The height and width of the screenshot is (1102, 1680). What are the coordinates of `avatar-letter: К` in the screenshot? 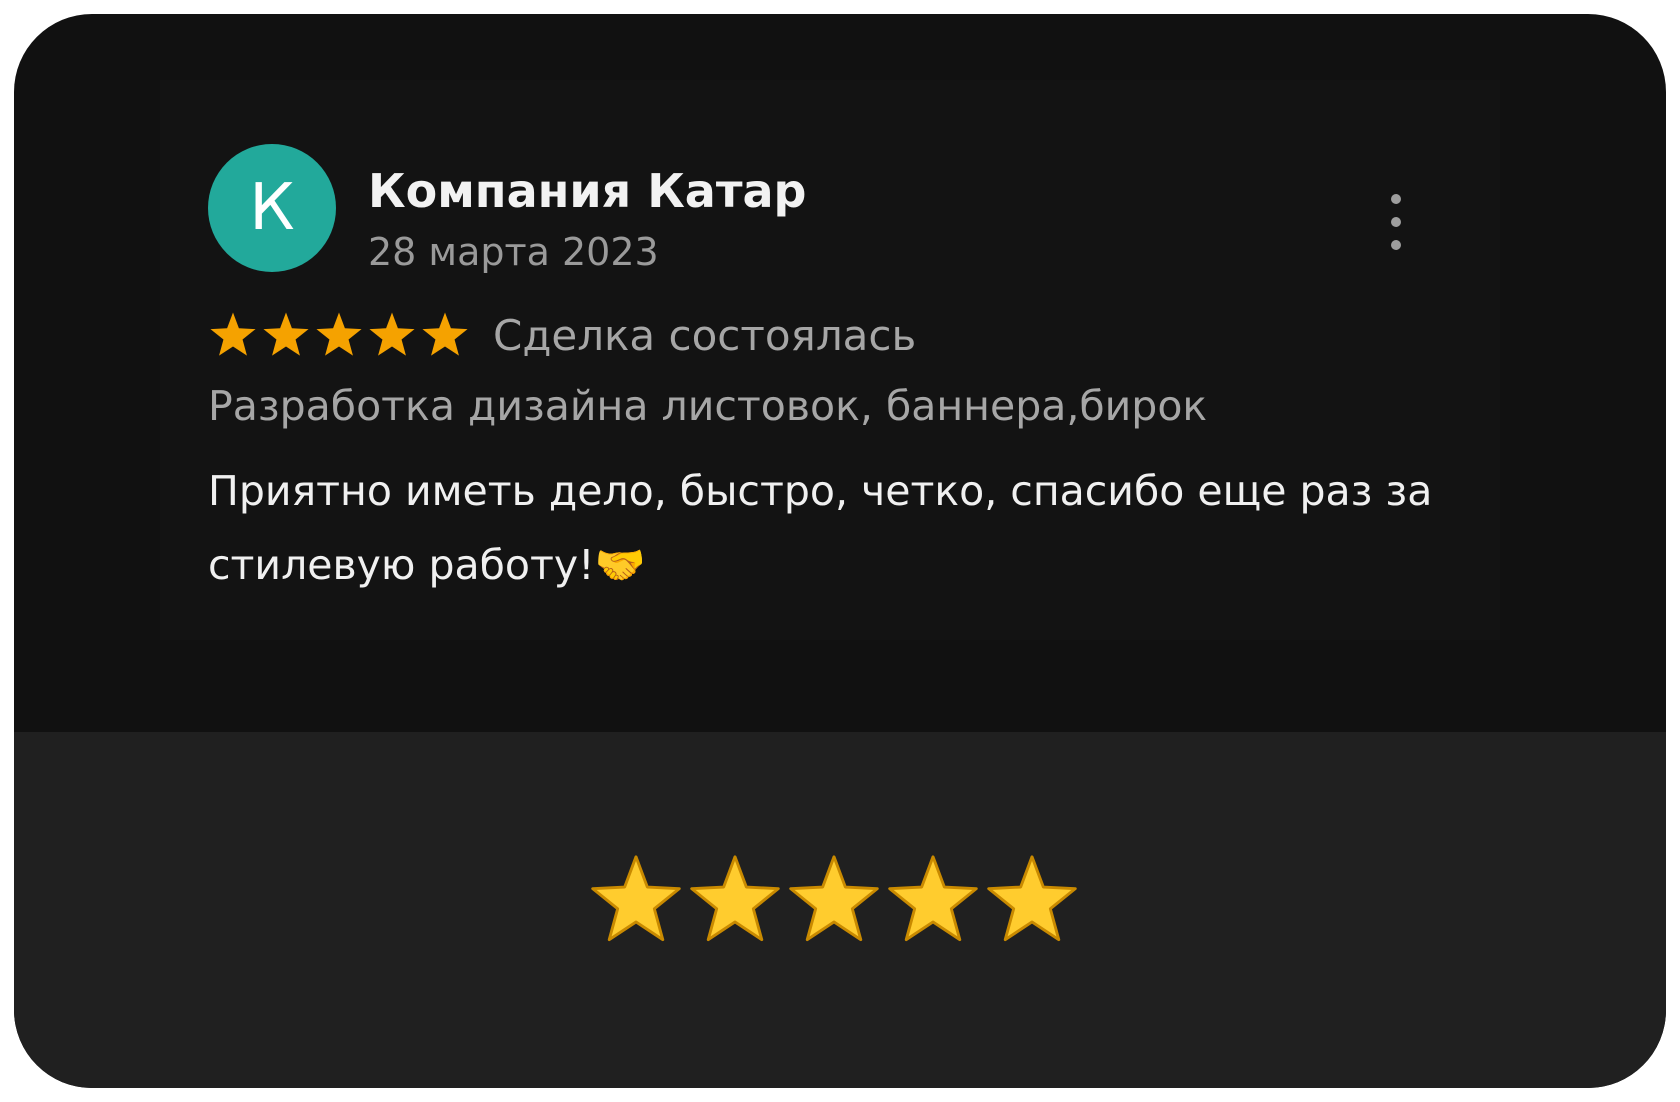 It's located at (272, 208).